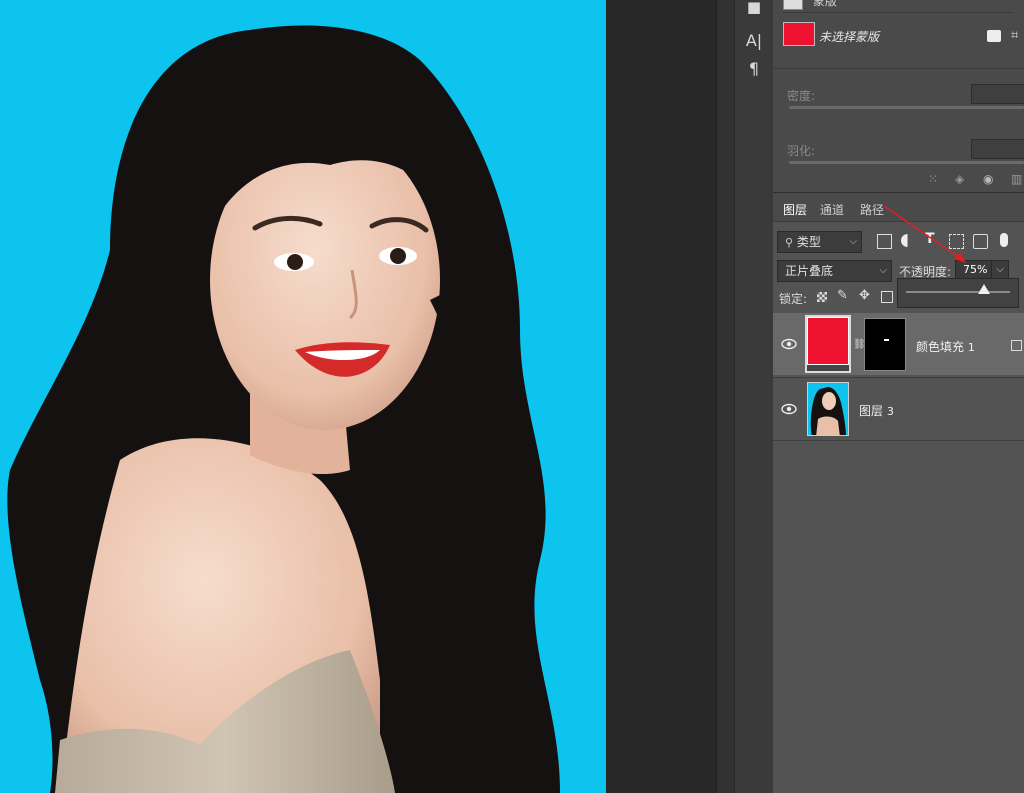 This screenshot has height=793, width=1024. Describe the element at coordinates (984, 289) in the screenshot. I see `opacity-slider-thumb` at that location.